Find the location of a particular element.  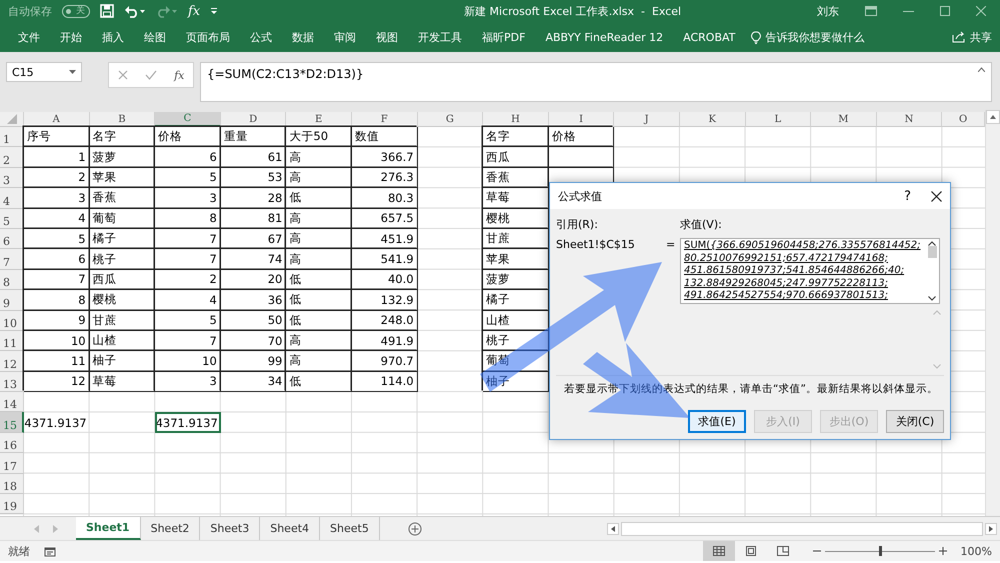

ribbon-tab: 公式 is located at coordinates (261, 37).